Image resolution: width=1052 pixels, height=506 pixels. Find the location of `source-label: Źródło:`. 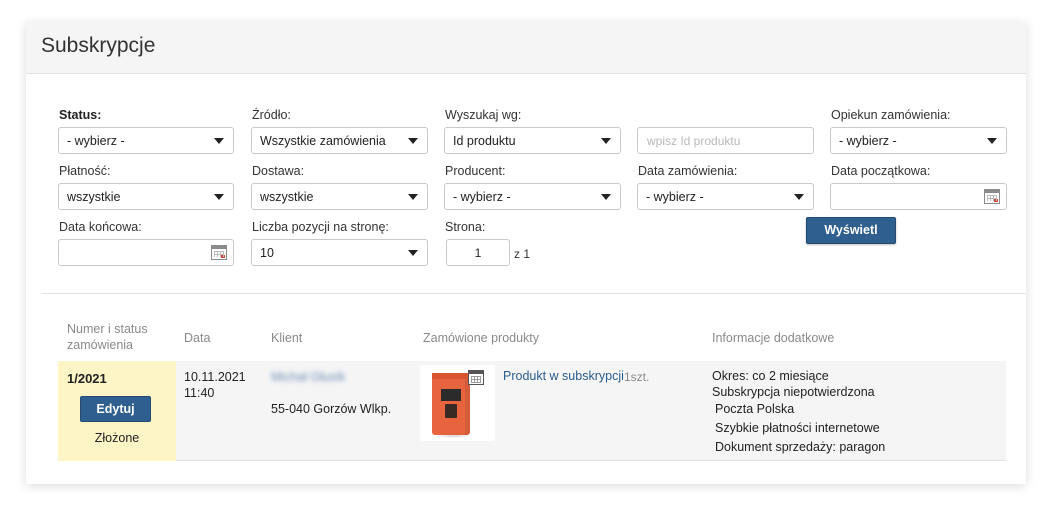

source-label: Źródło: is located at coordinates (271, 115).